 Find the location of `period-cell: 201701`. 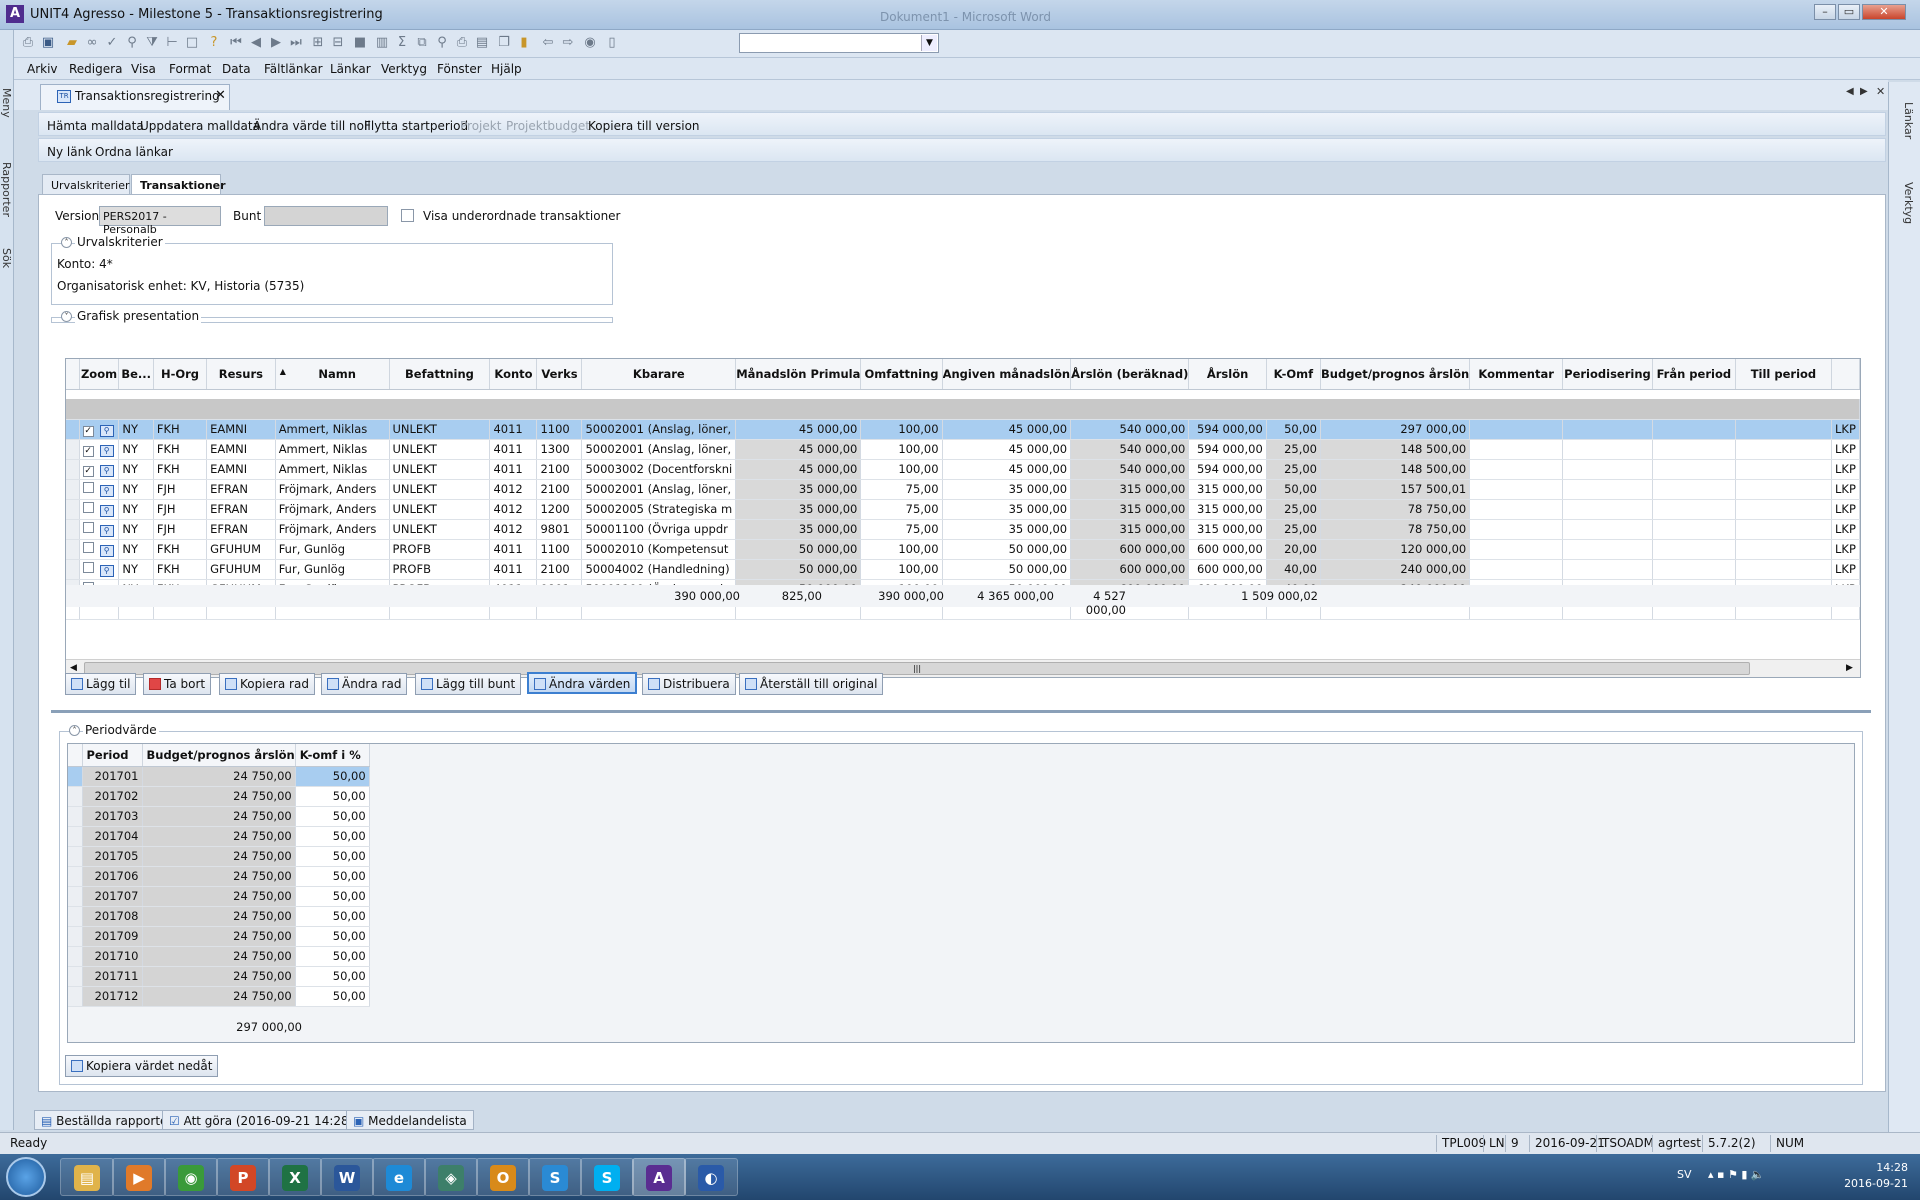

period-cell: 201701 is located at coordinates (112, 776).